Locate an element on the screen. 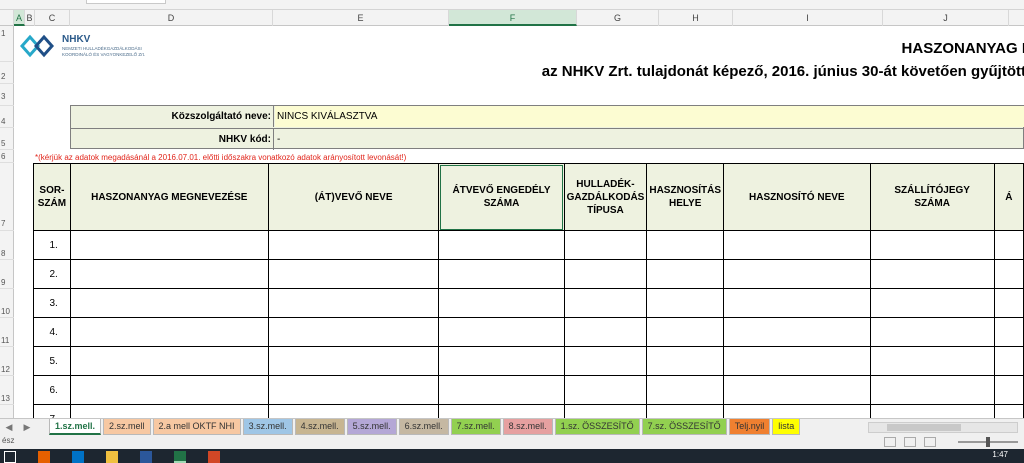 Image resolution: width=1024 pixels, height=463 pixels. header-row-number: SOR- SZÁM is located at coordinates (52, 197).